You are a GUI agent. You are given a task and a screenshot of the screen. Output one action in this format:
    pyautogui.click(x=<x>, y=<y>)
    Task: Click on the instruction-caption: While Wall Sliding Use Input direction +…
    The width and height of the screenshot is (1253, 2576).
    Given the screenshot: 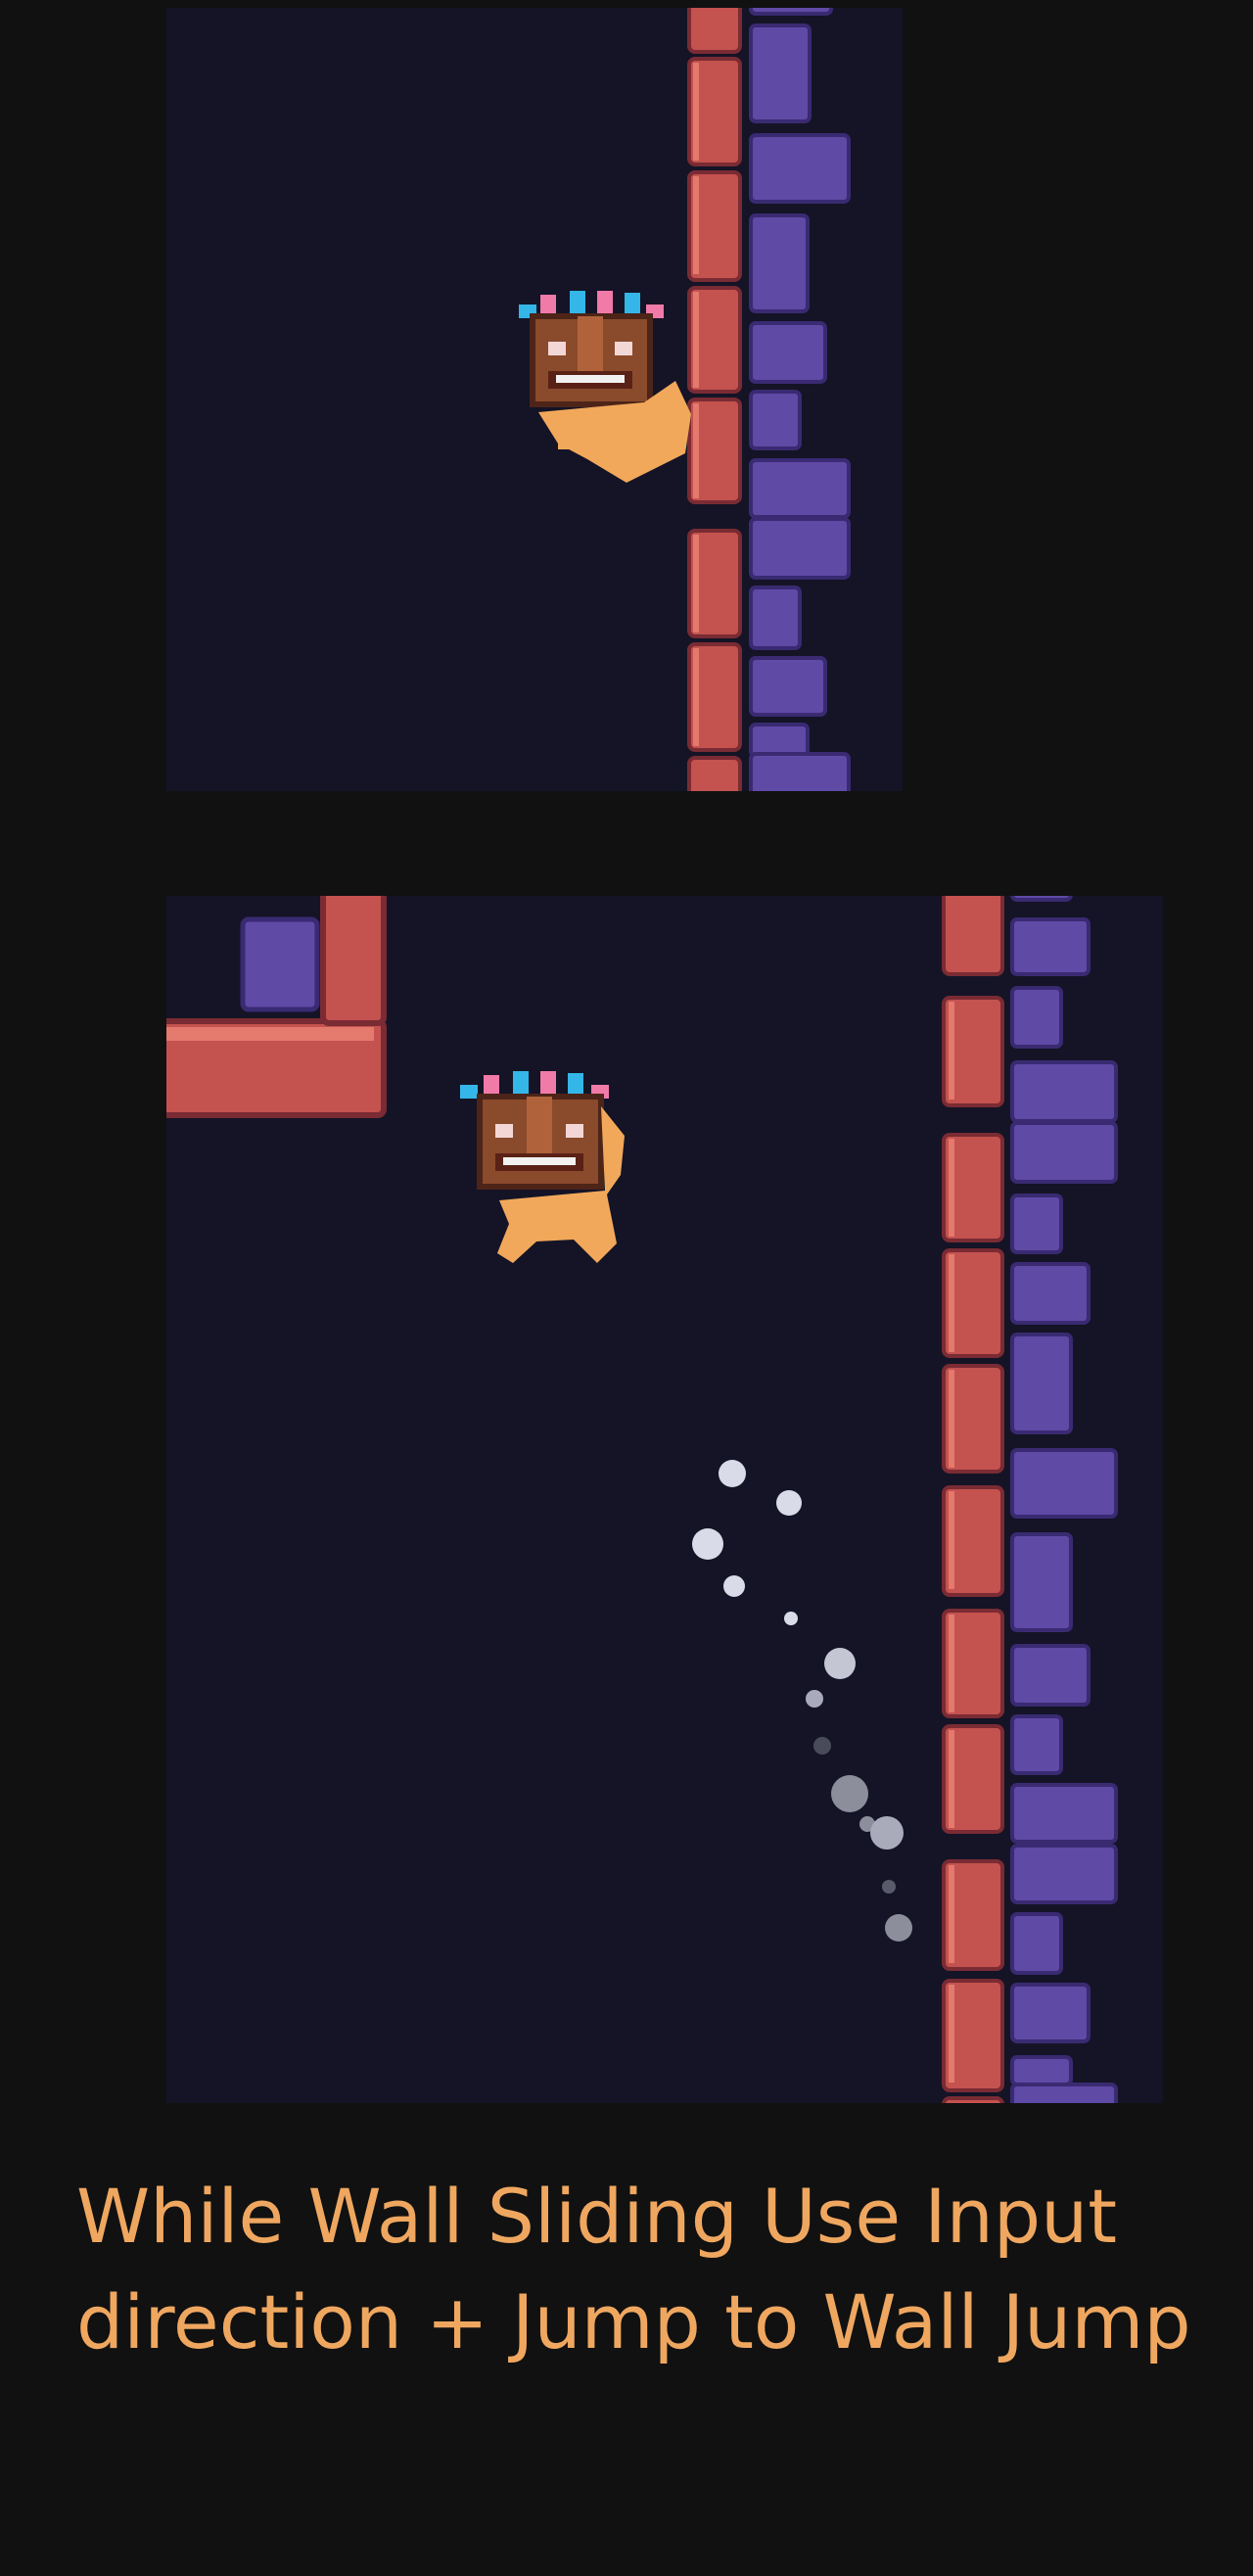 What is the action you would take?
    pyautogui.click(x=649, y=2270)
    